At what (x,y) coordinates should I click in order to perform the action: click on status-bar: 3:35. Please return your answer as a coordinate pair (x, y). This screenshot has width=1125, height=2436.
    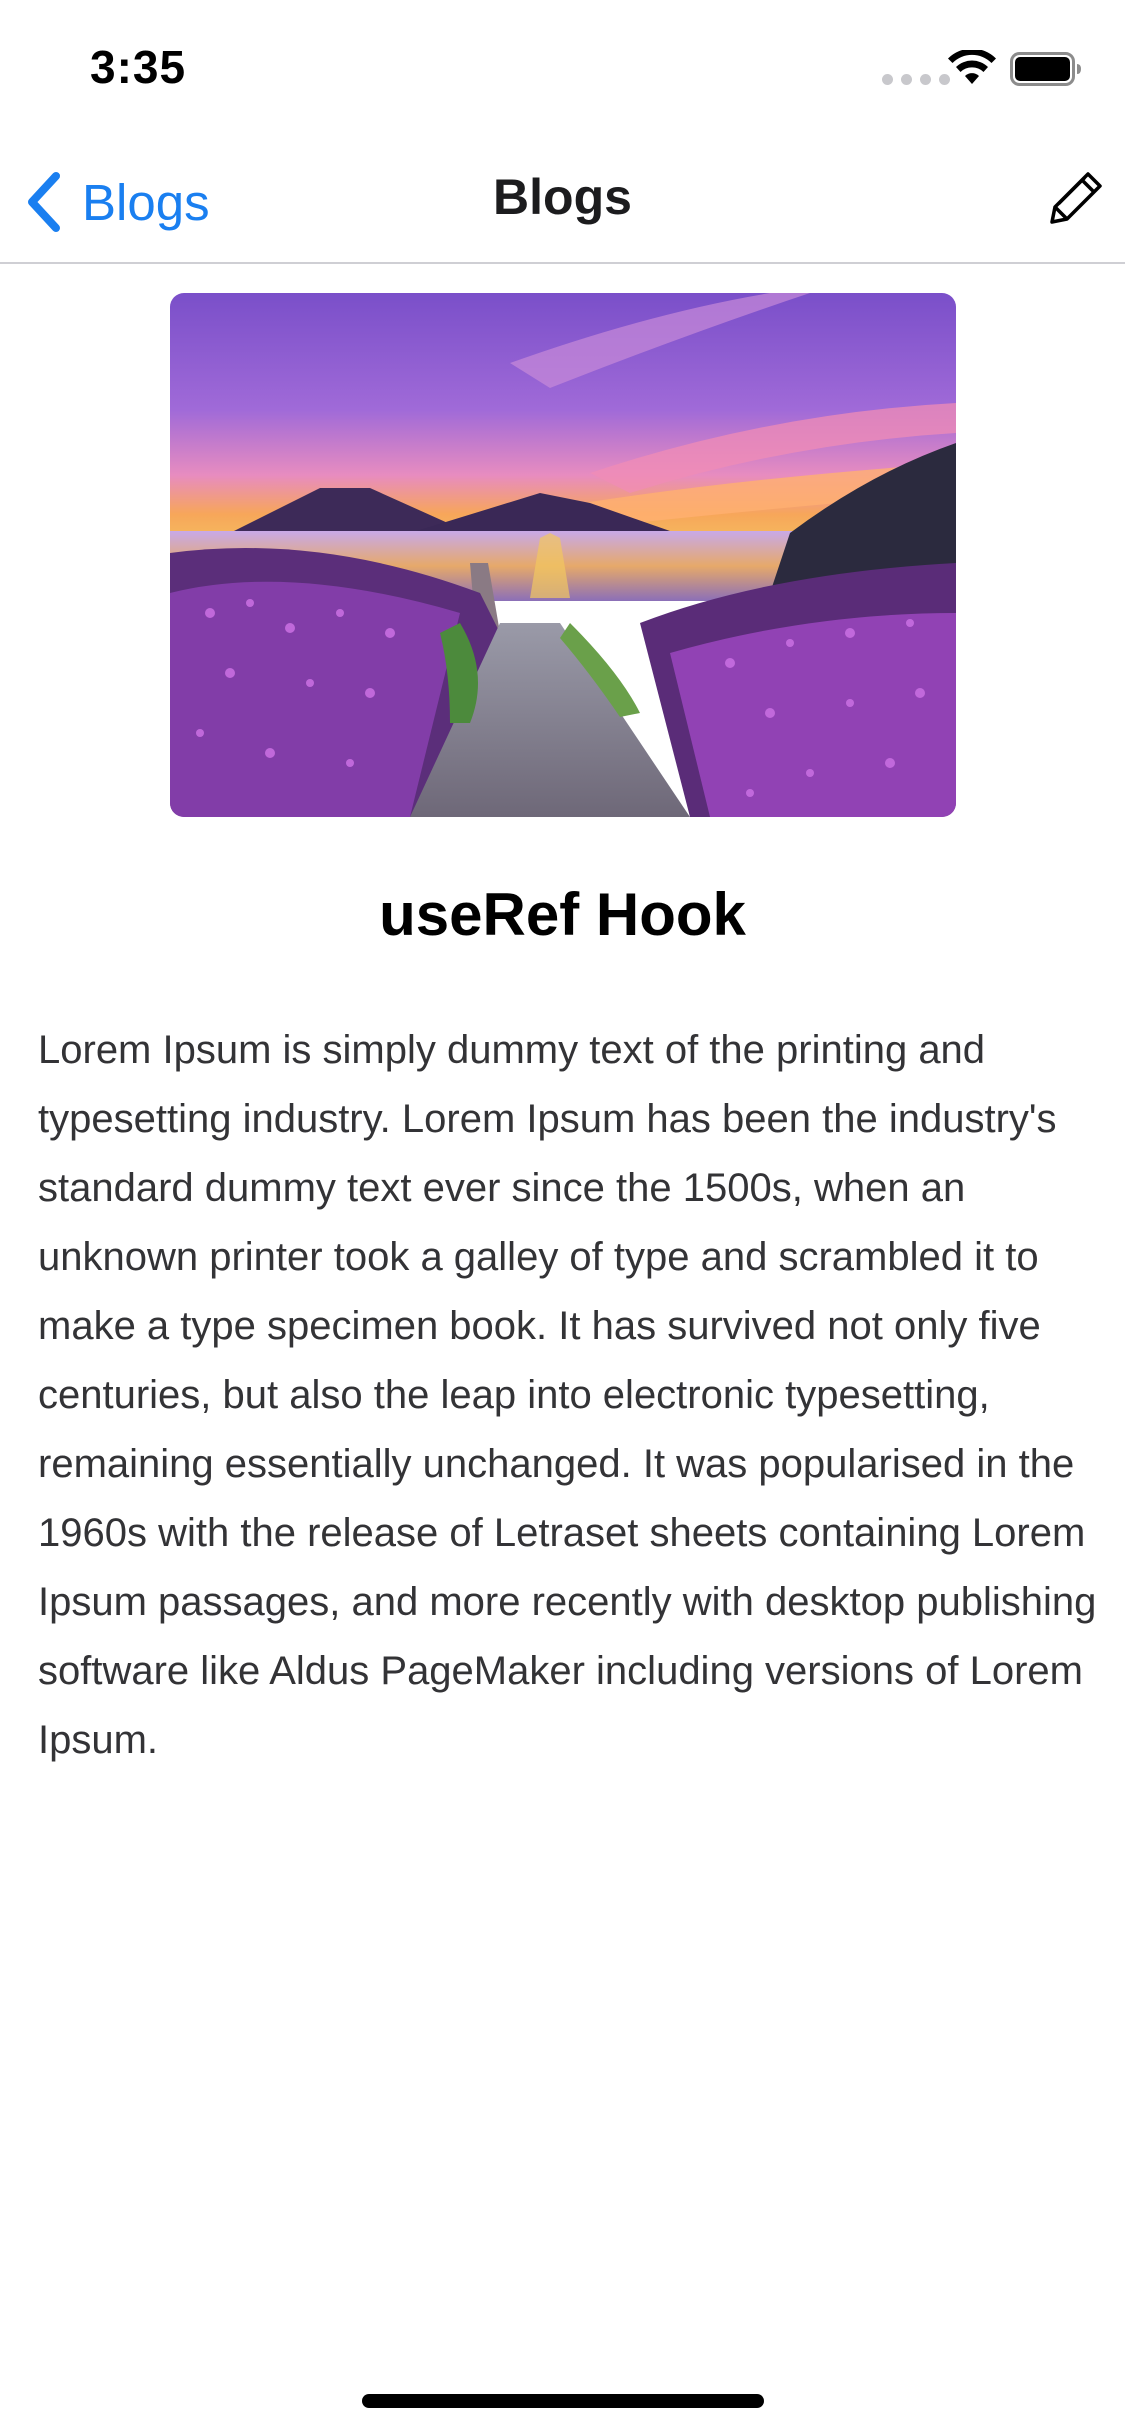
    Looking at the image, I should click on (562, 70).